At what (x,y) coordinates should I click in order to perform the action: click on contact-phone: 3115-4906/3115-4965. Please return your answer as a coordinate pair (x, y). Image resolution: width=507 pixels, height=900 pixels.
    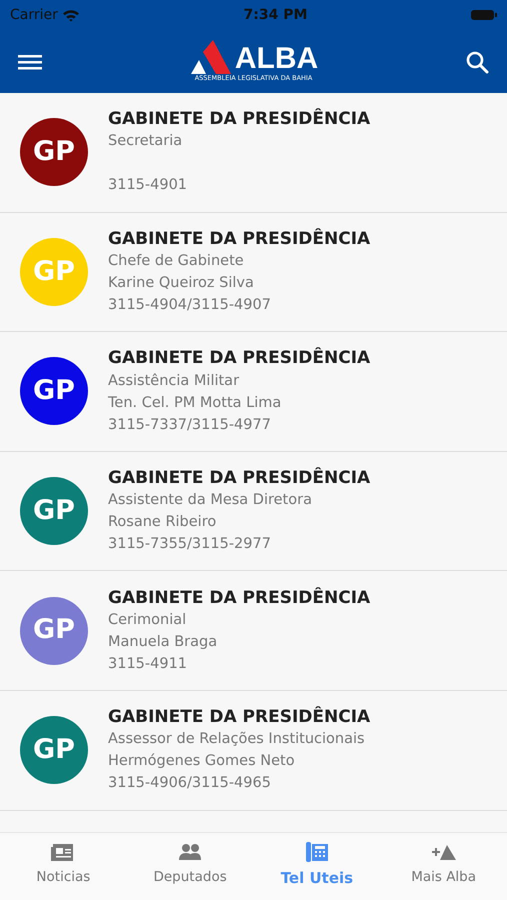
    Looking at the image, I should click on (190, 784).